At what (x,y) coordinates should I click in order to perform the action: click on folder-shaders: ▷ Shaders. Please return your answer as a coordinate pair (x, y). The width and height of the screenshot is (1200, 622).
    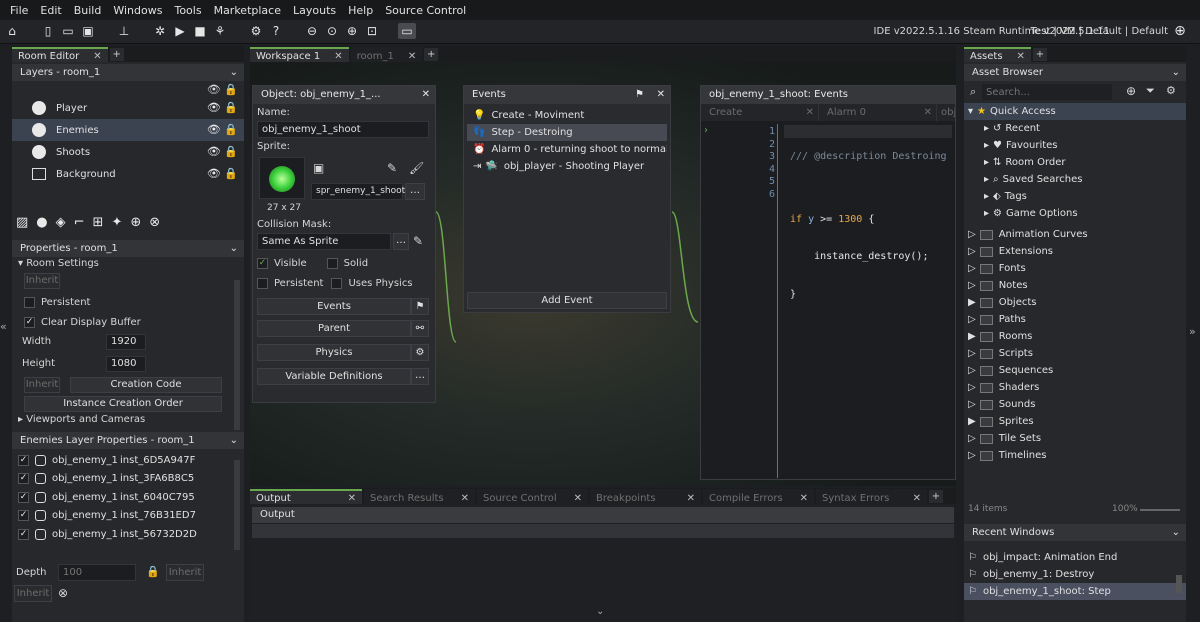
    Looking at the image, I should click on (1075, 387).